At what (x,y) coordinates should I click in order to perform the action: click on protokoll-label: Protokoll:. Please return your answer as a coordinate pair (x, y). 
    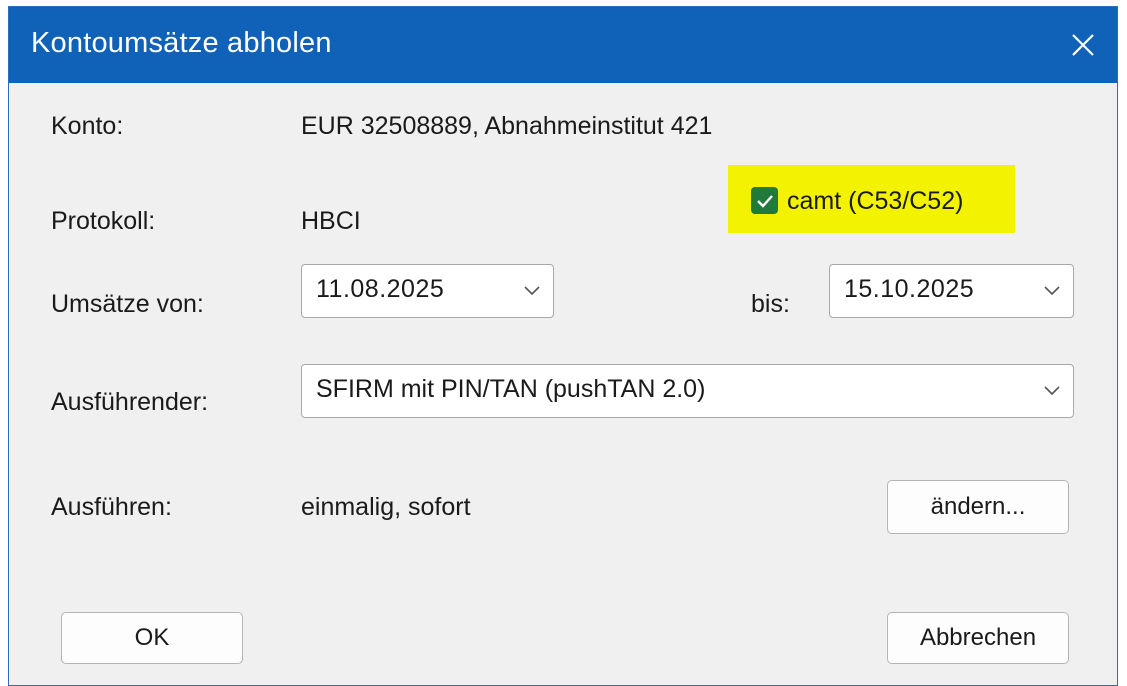
    Looking at the image, I should click on (103, 221).